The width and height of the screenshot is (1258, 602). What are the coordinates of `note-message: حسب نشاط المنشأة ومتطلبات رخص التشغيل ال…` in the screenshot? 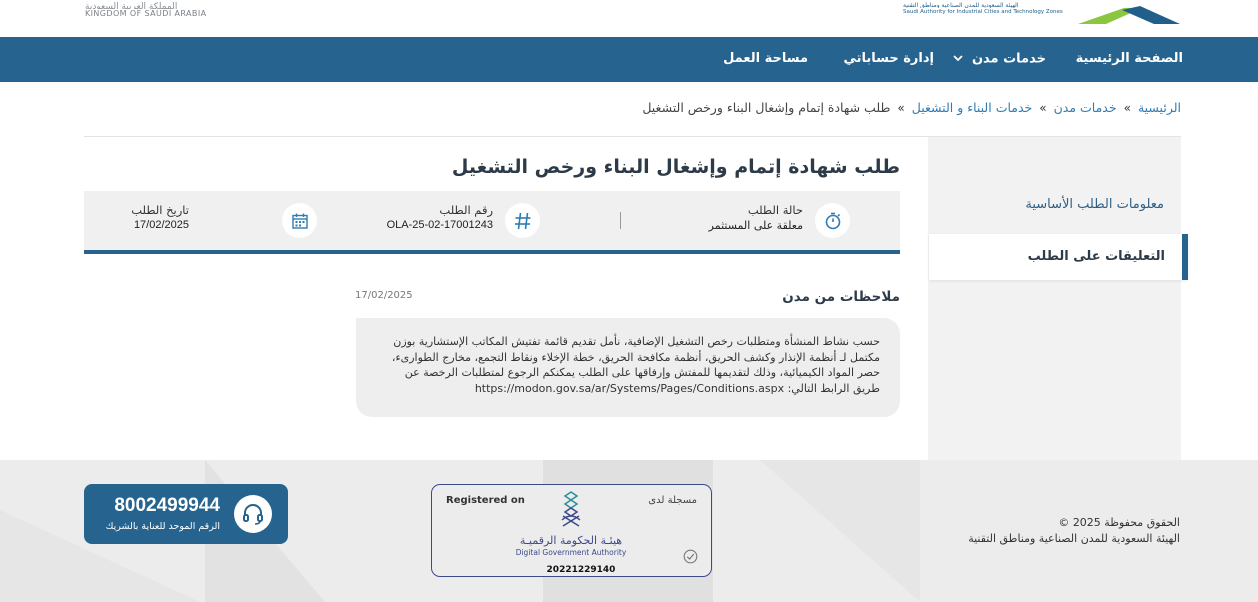 It's located at (628, 367).